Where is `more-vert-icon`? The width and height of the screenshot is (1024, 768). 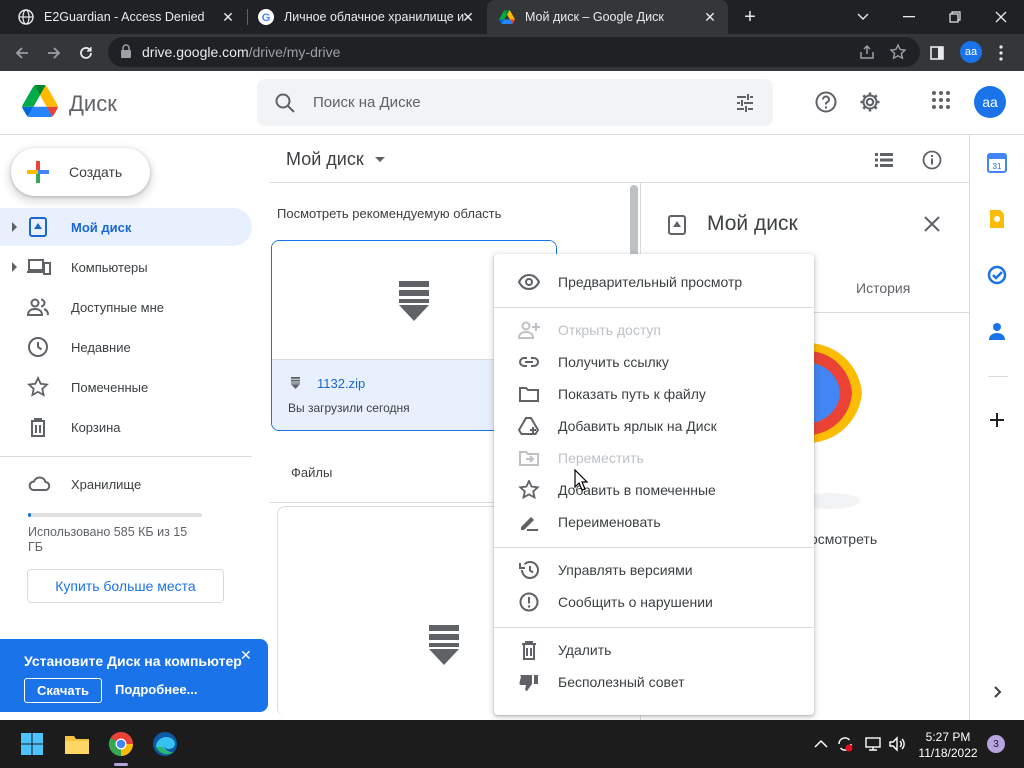 more-vert-icon is located at coordinates (1001, 53).